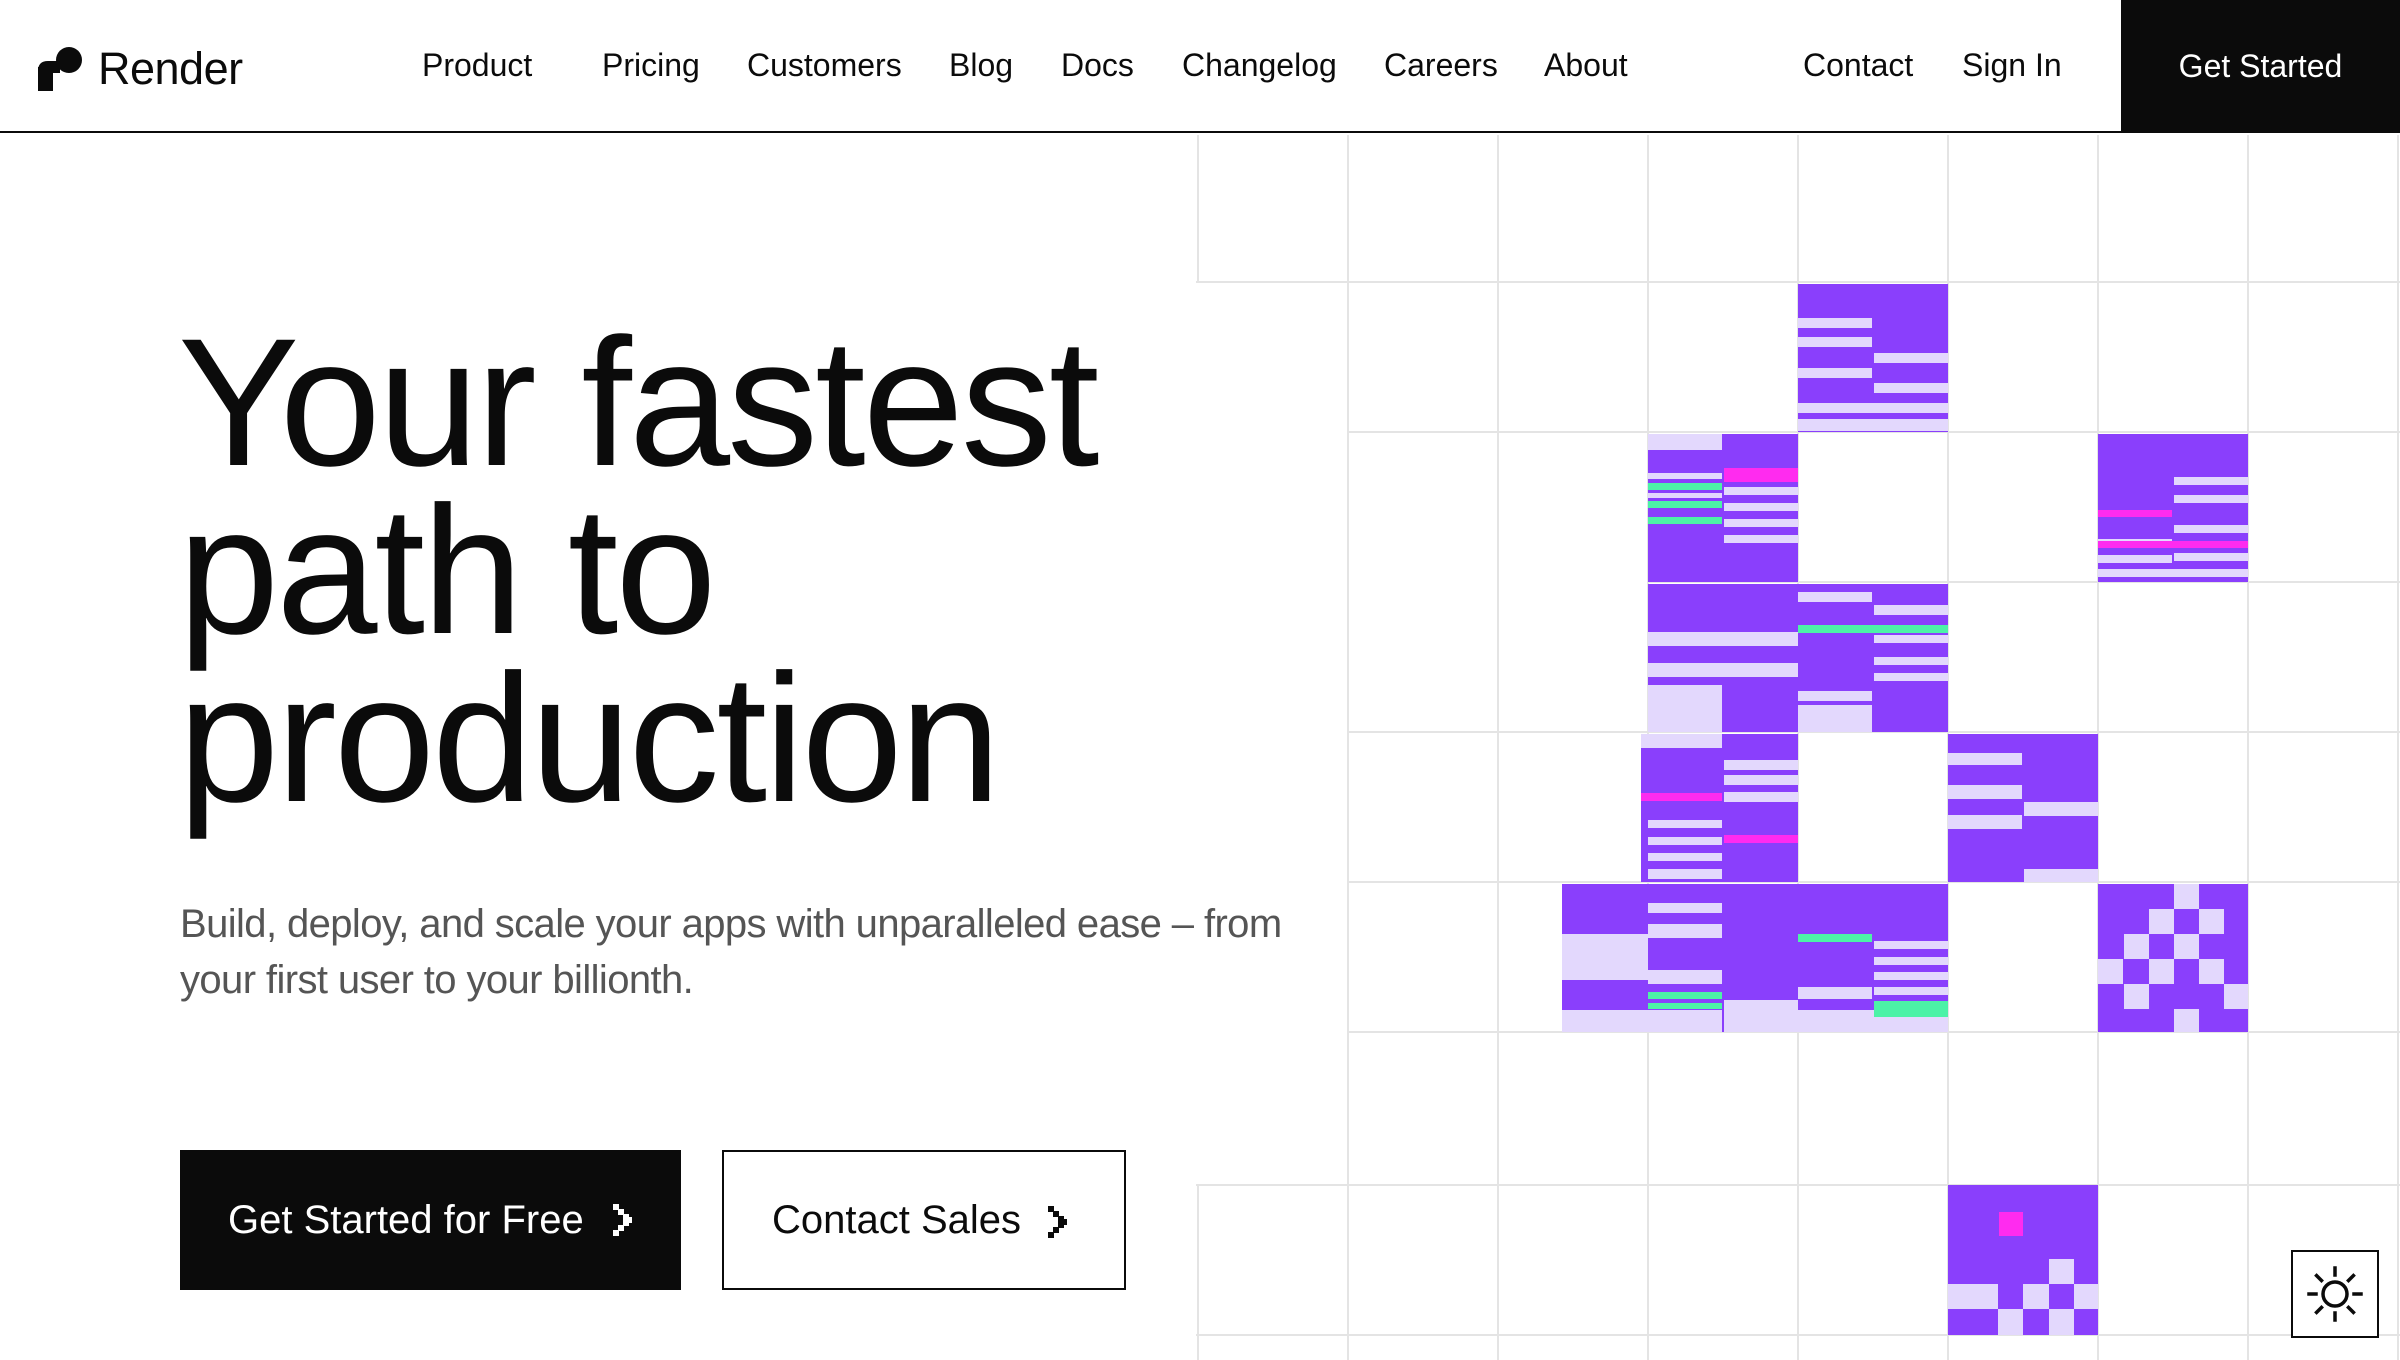 This screenshot has width=2400, height=1360. Describe the element at coordinates (406, 1219) in the screenshot. I see `get-started-free-label: Get Started for Free` at that location.